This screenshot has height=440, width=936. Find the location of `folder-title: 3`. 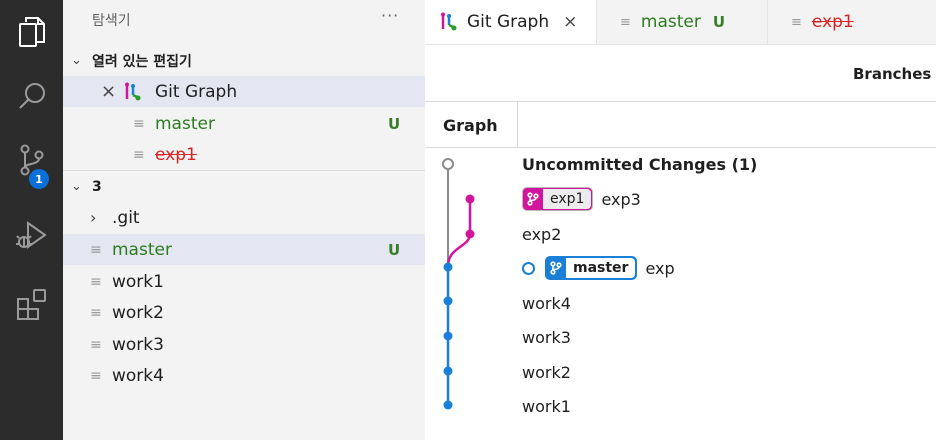

folder-title: 3 is located at coordinates (97, 186).